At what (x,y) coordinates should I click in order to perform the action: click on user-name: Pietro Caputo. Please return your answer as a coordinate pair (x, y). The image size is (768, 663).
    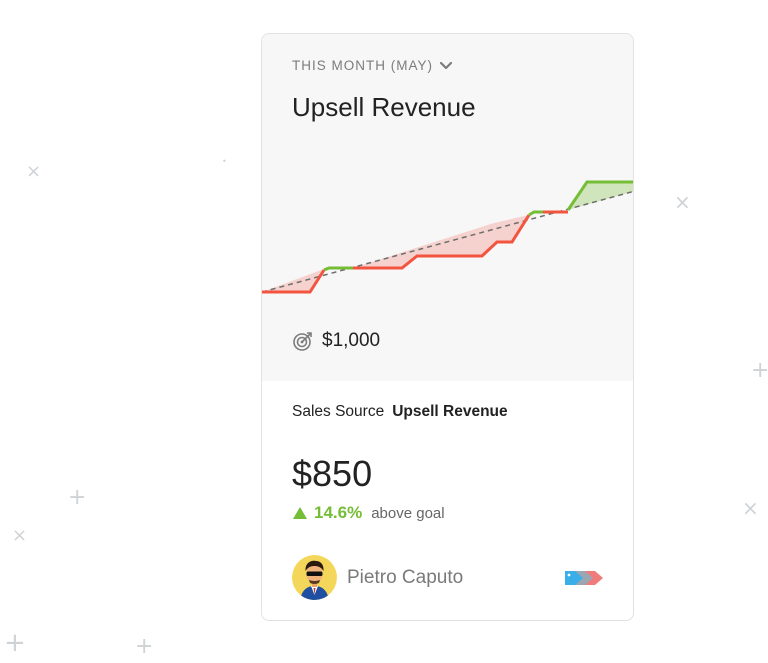
    Looking at the image, I should click on (405, 577).